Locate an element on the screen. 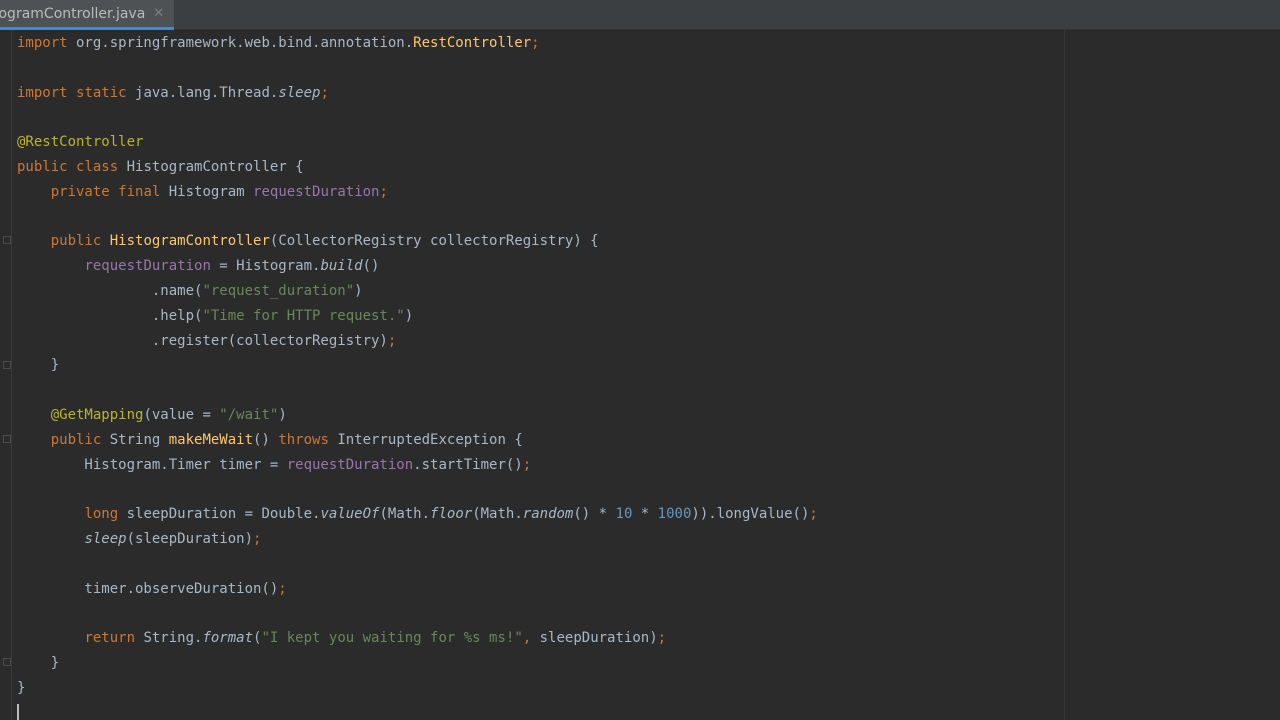 This screenshot has width=1280, height=720. code-token: format is located at coordinates (228, 638).